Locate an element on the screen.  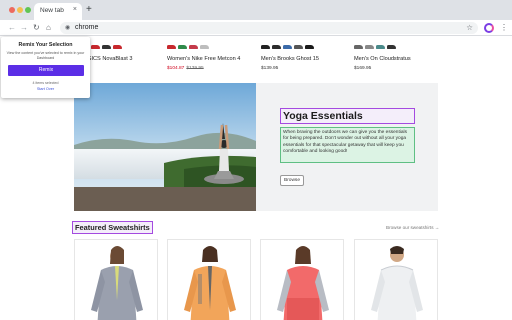
tab-close-icon: × is located at coordinates (75, 9).